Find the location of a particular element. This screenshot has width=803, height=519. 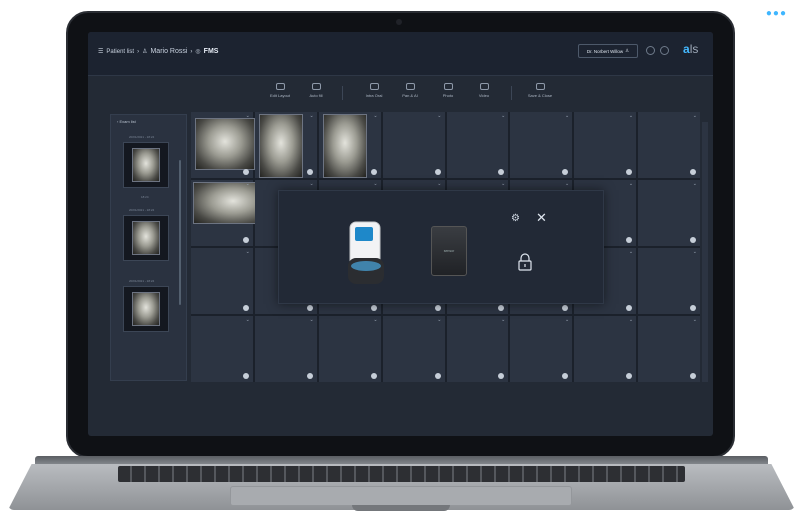

save-close-button: Save & Close is located at coordinates (540, 90).